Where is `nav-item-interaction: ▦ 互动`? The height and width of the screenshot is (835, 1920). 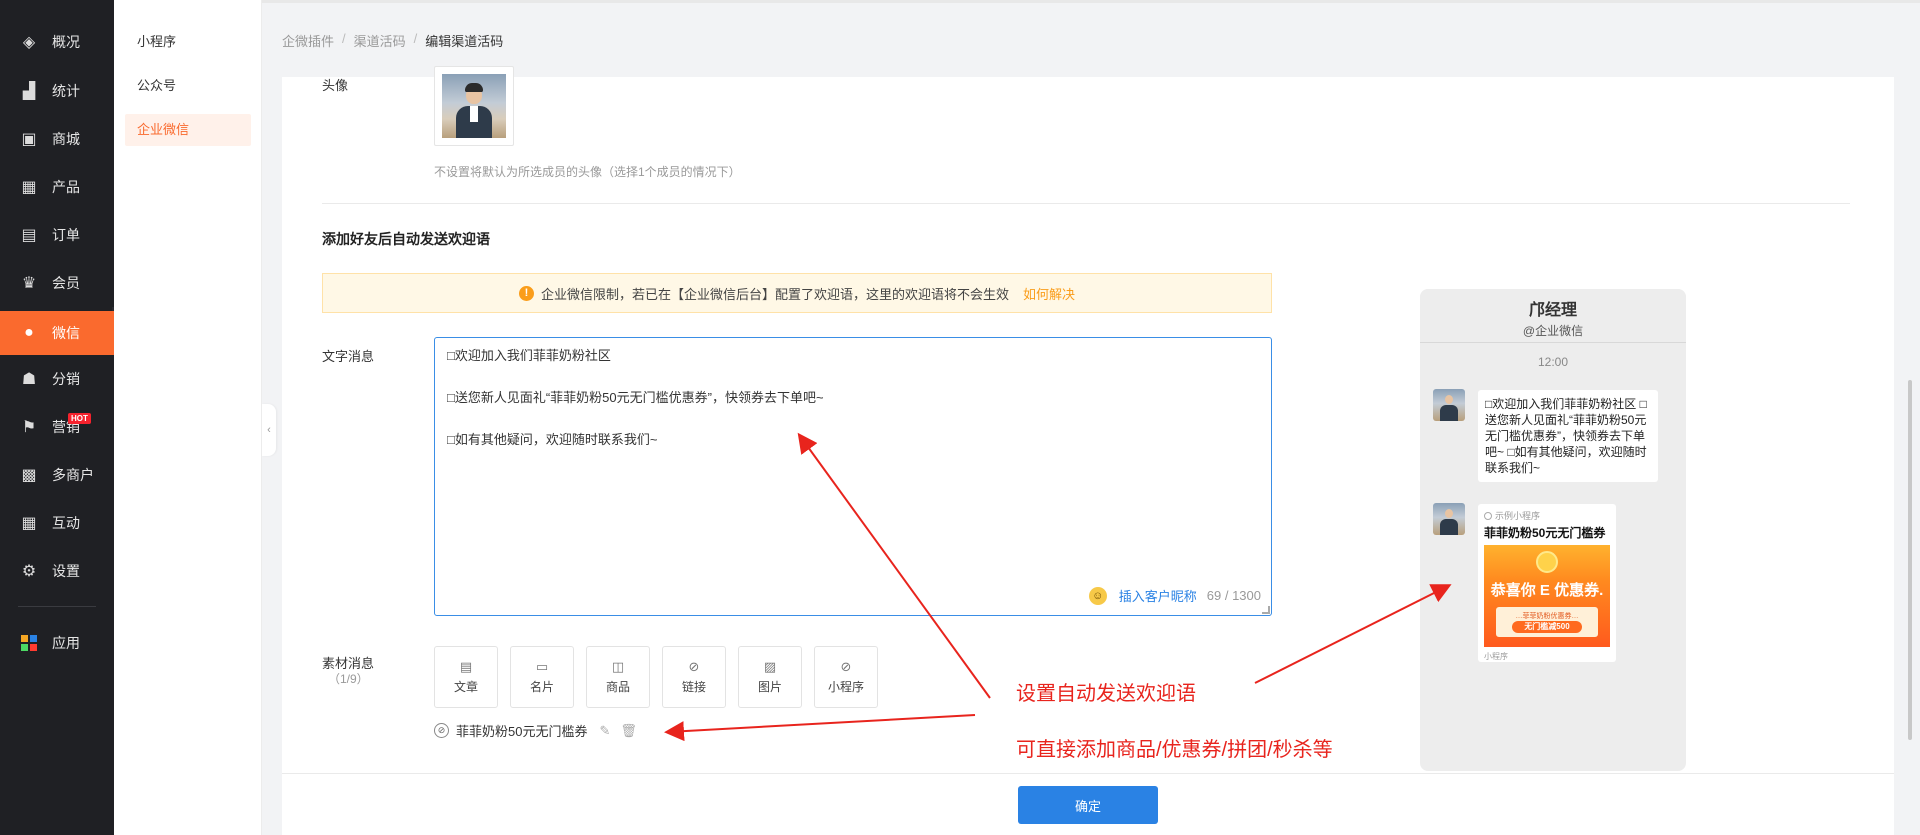
nav-item-interaction: ▦ 互动 is located at coordinates (57, 523).